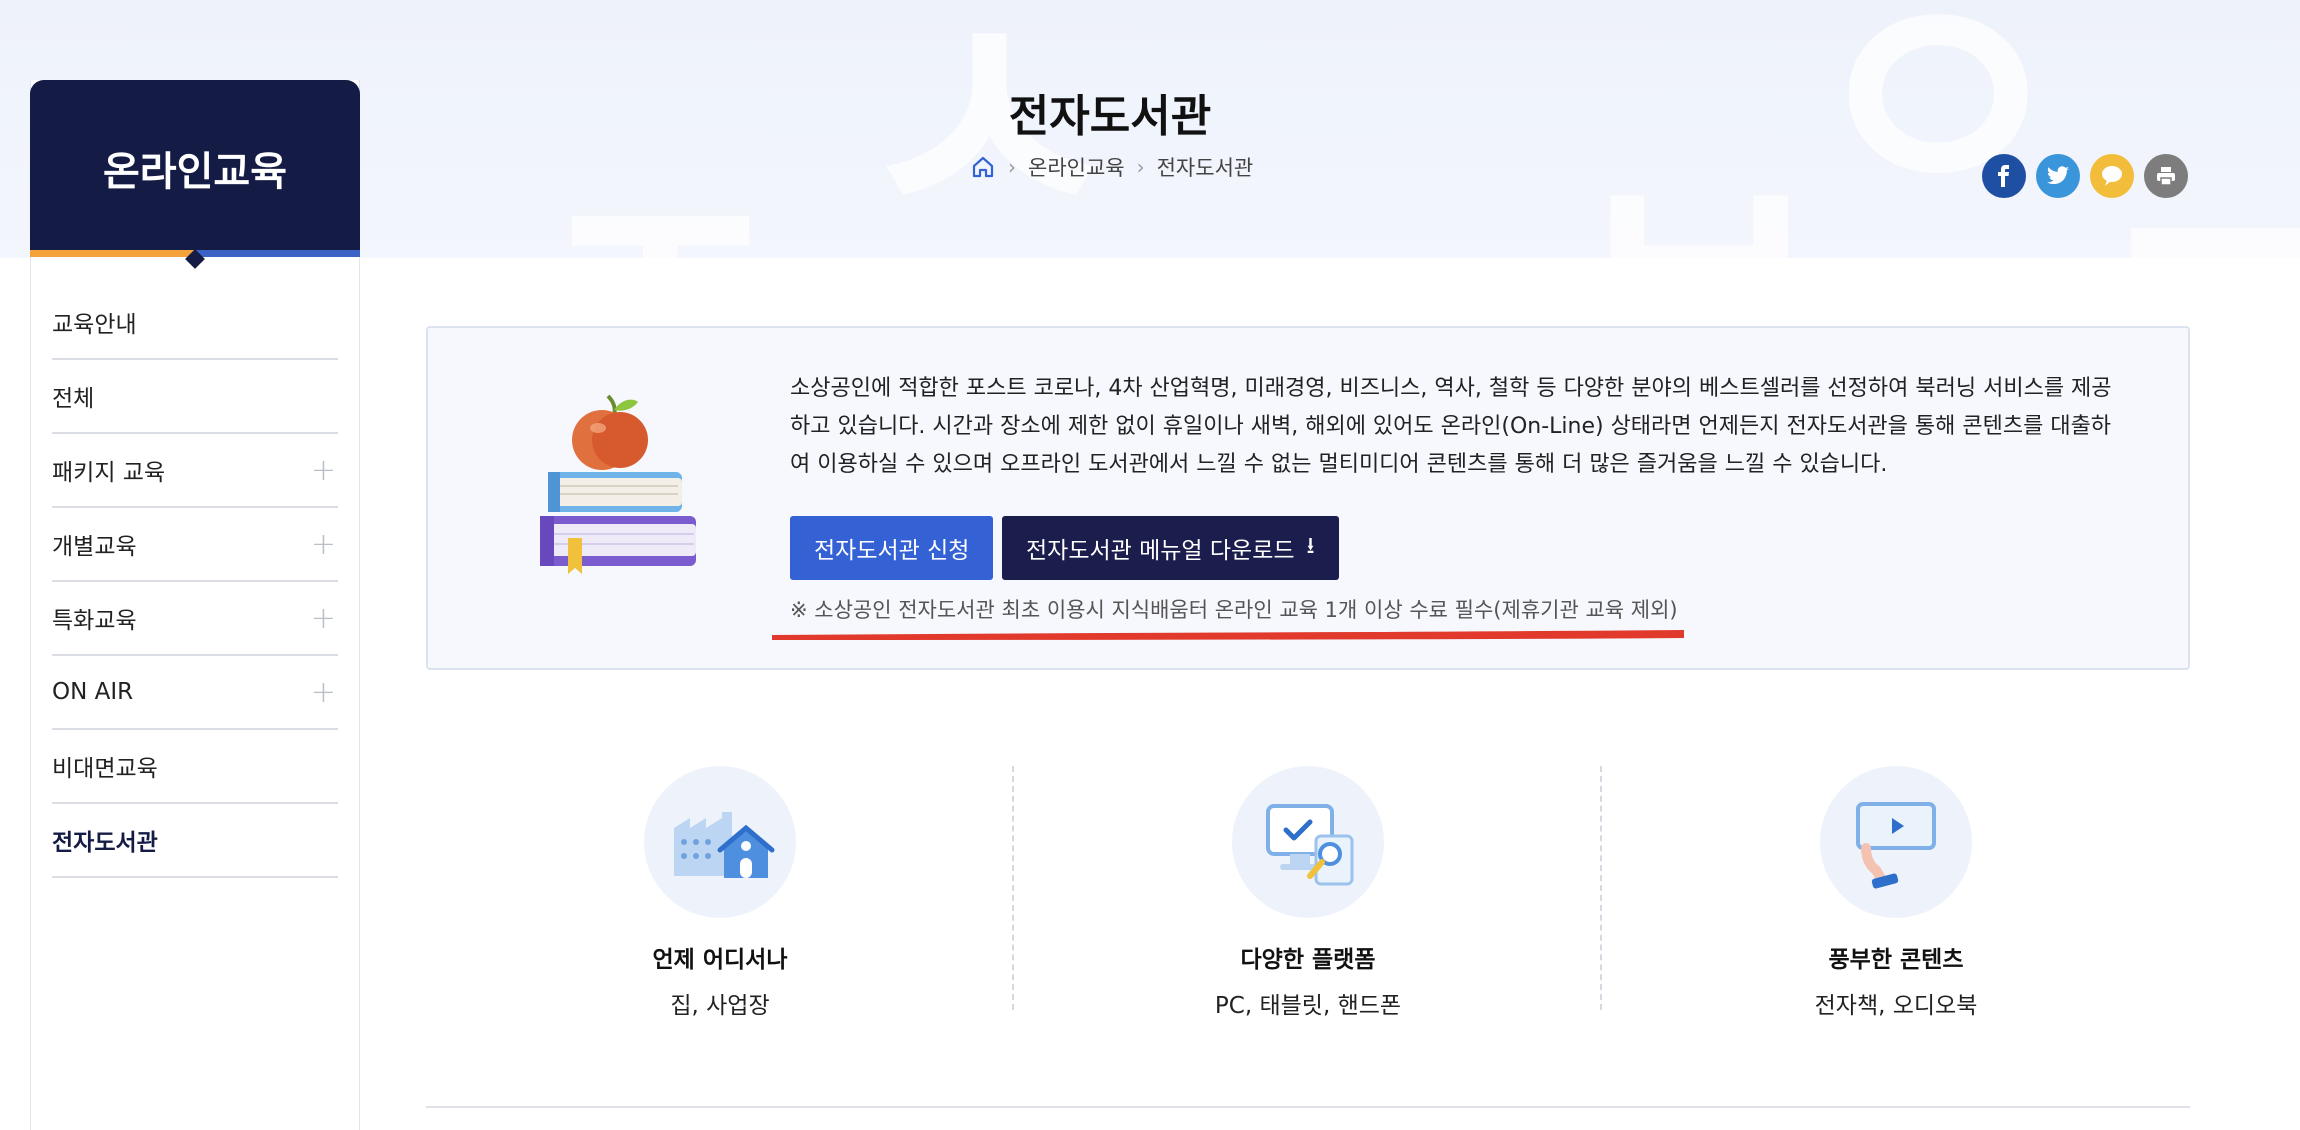 Image resolution: width=2300 pixels, height=1130 pixels. Describe the element at coordinates (983, 167) in the screenshot. I see `home-icon` at that location.